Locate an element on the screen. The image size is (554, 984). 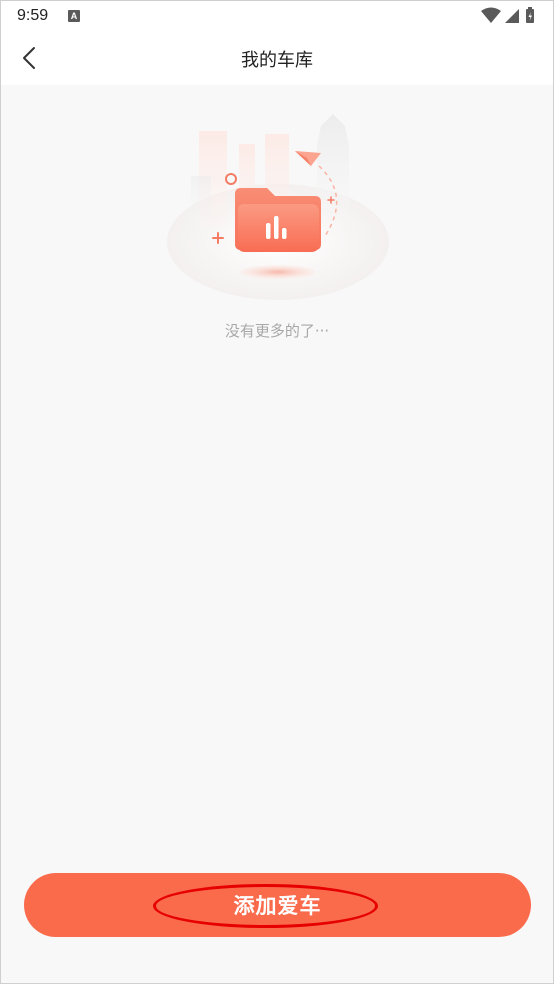
empty-state-message: 没有更多的了··· is located at coordinates (277, 331).